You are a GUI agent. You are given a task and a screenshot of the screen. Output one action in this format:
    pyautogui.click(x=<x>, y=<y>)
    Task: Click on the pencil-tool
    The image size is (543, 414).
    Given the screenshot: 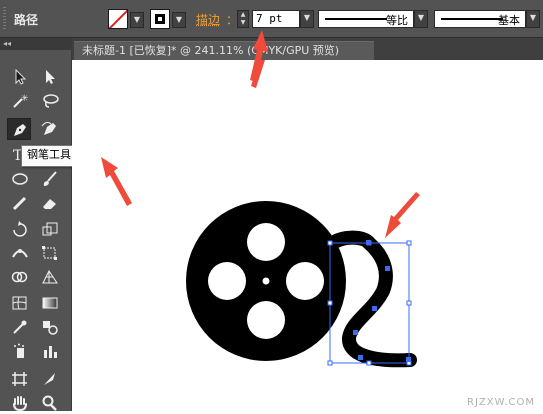 What is the action you would take?
    pyautogui.click(x=20, y=203)
    